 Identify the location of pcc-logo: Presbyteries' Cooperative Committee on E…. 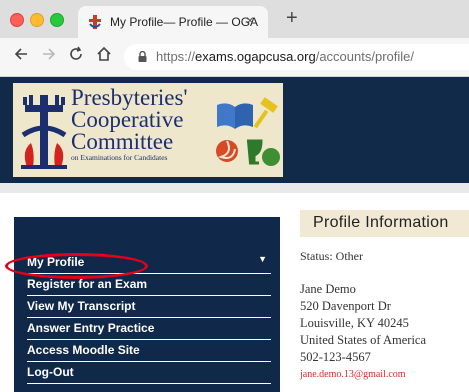
(148, 130).